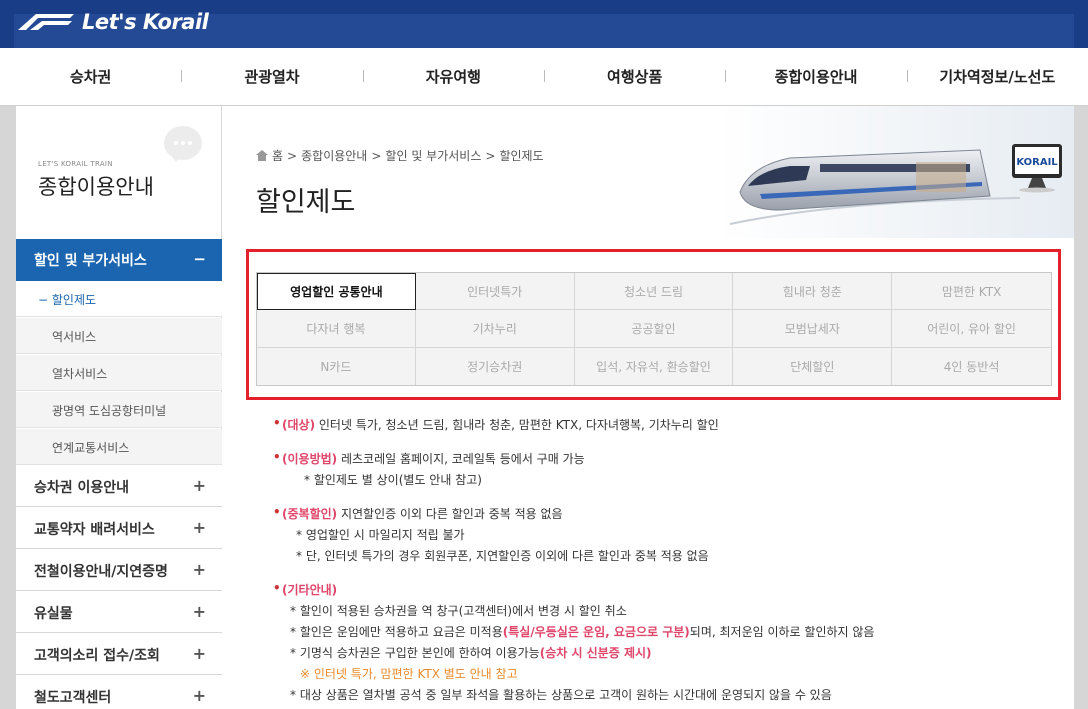  I want to click on nav-general-guide: 종합이용안내, so click(815, 76).